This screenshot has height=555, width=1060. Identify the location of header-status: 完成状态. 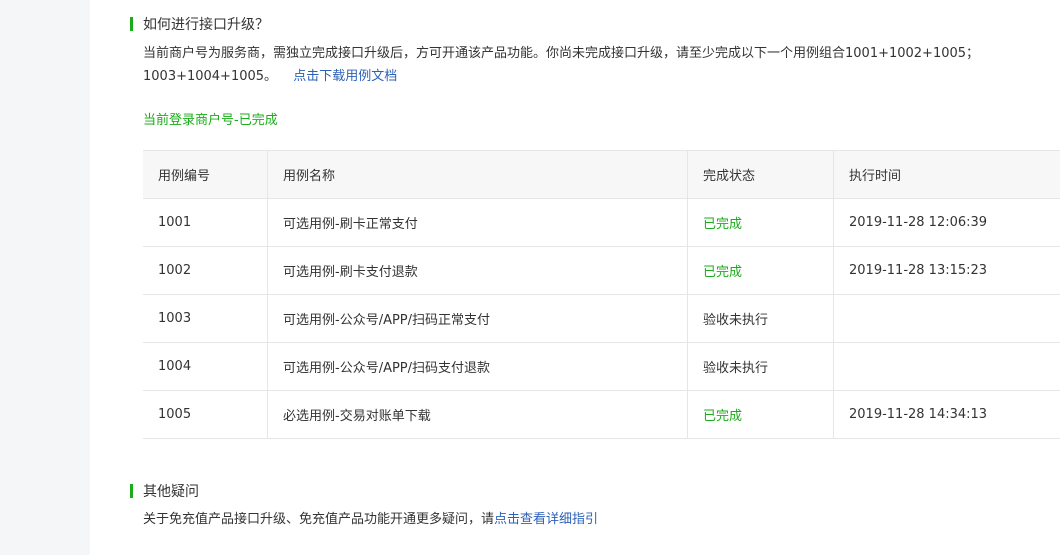
(760, 174).